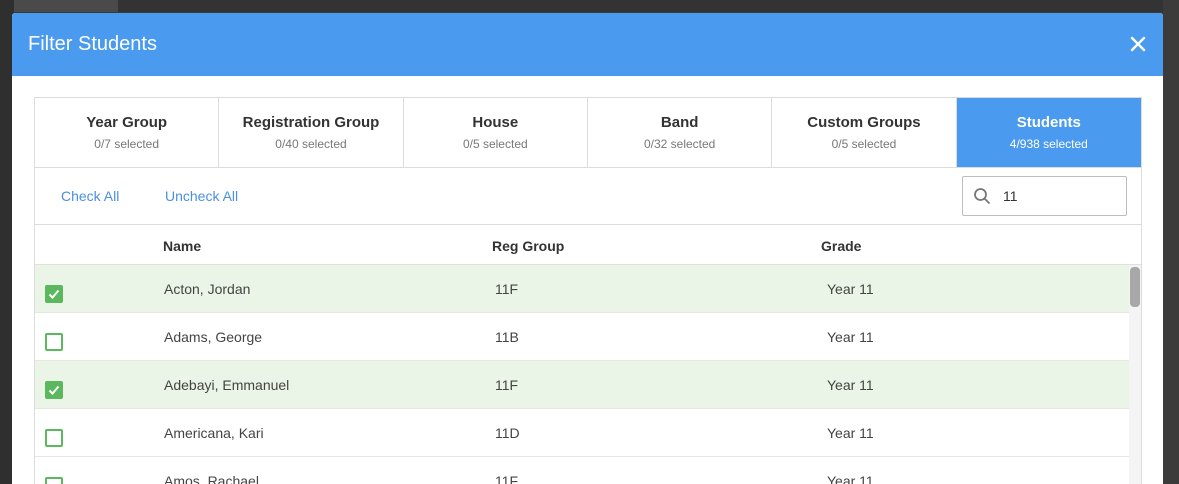 The height and width of the screenshot is (484, 1179). Describe the element at coordinates (679, 144) in the screenshot. I see `tab-count: 0/32 selected` at that location.